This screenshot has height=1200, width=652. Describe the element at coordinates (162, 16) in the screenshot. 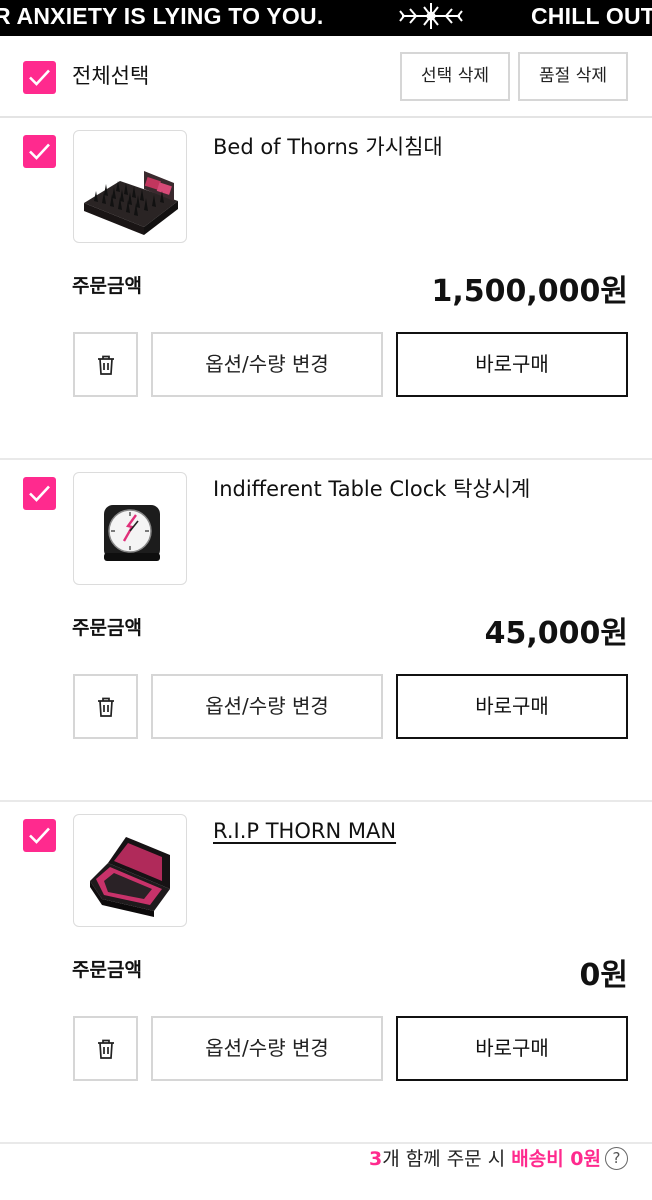

I see `banner-text-left: R ANXIETY IS LYING TO YOU.` at that location.